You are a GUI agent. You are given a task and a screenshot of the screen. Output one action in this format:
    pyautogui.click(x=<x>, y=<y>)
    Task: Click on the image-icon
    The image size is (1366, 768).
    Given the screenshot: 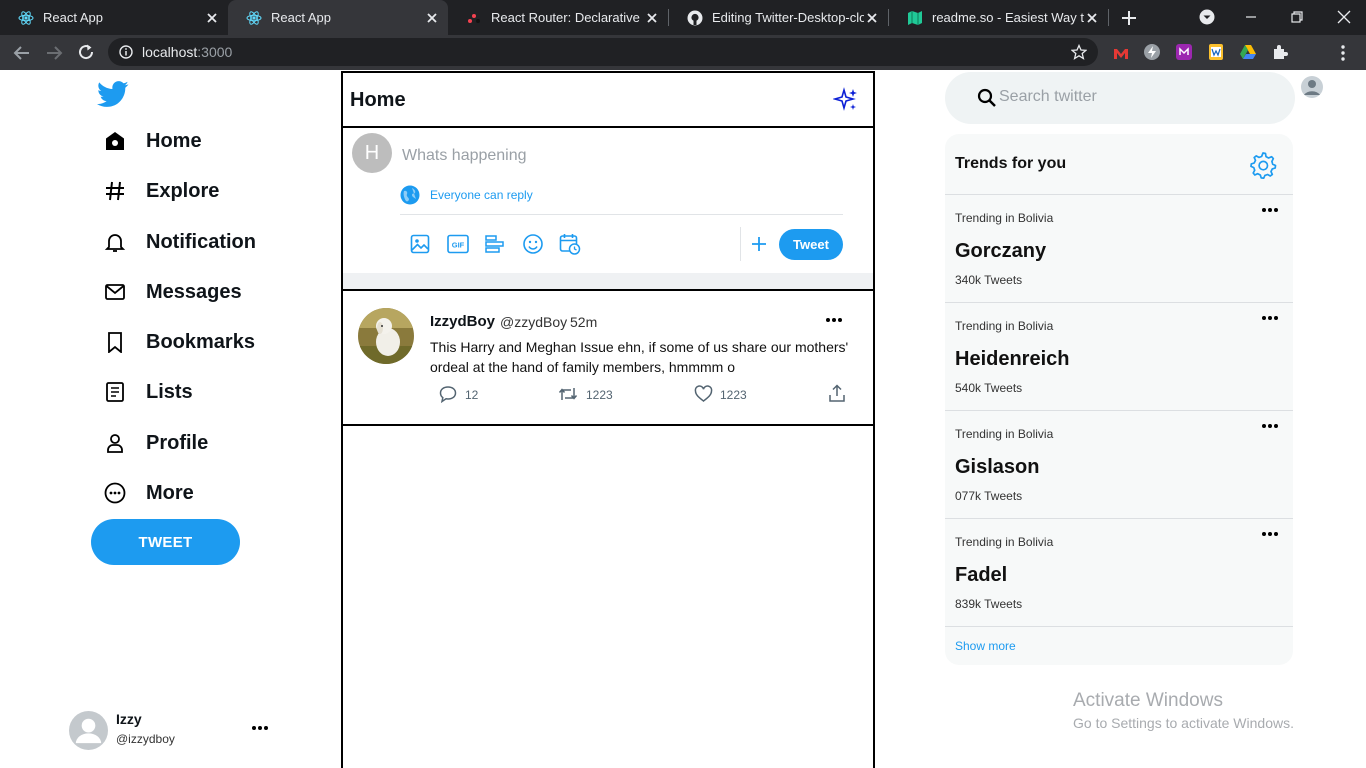 What is the action you would take?
    pyautogui.click(x=420, y=244)
    